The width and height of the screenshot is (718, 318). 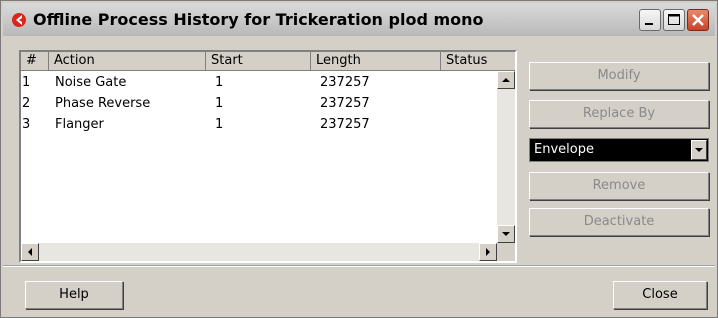 I want to click on column-header-status: Status, so click(x=478, y=61).